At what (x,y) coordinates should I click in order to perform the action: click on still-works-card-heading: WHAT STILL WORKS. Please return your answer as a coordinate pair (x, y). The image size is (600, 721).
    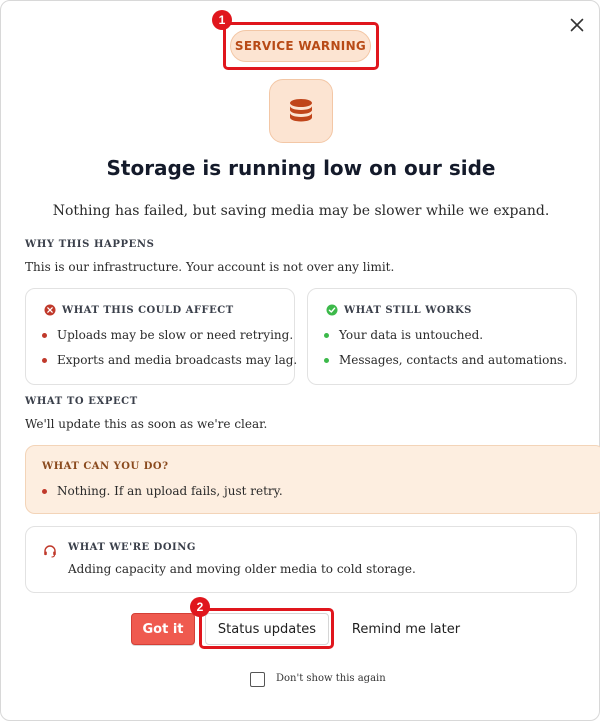
    Looking at the image, I should click on (408, 310).